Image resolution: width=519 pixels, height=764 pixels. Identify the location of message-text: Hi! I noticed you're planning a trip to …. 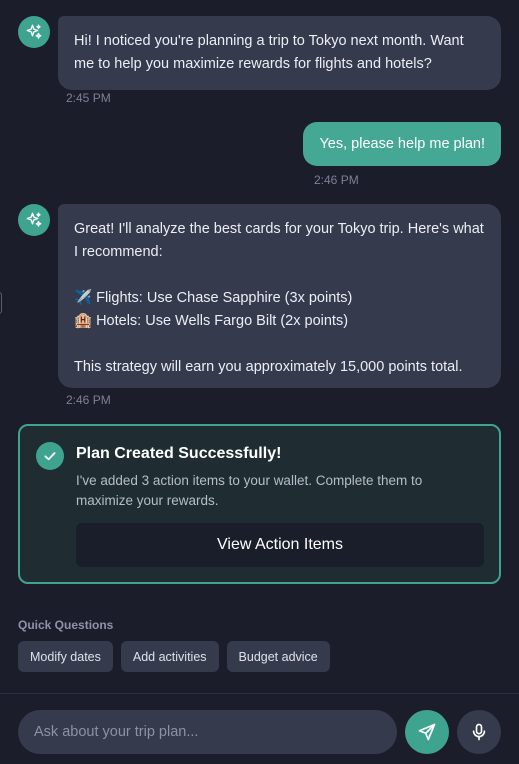
(269, 52).